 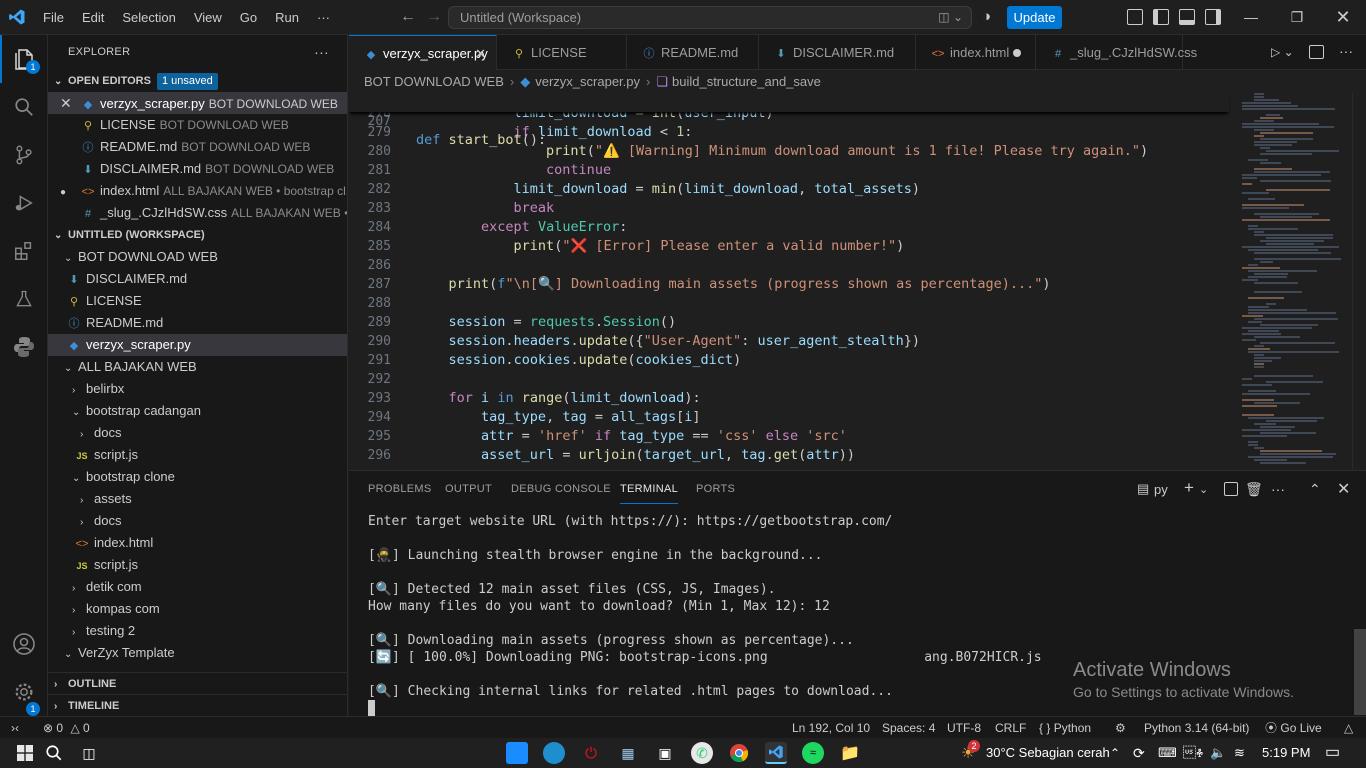 What do you see at coordinates (197, 257) in the screenshot?
I see `tree-folder: ⌄ BOT DOWNLOAD WEB` at bounding box center [197, 257].